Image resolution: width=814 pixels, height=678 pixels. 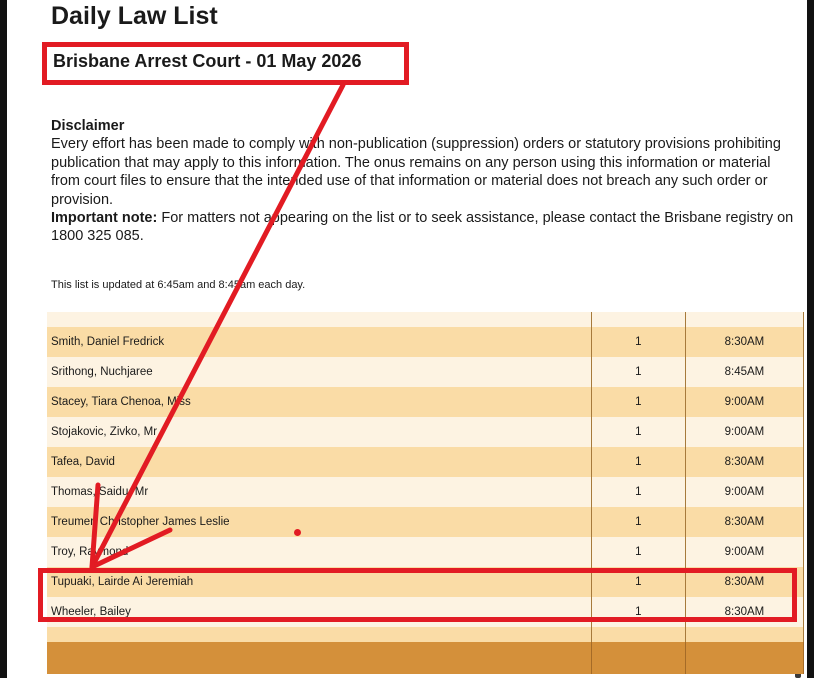 I want to click on table-row: Srithong, Nuchjaree 1 8:45AM, so click(x=426, y=372).